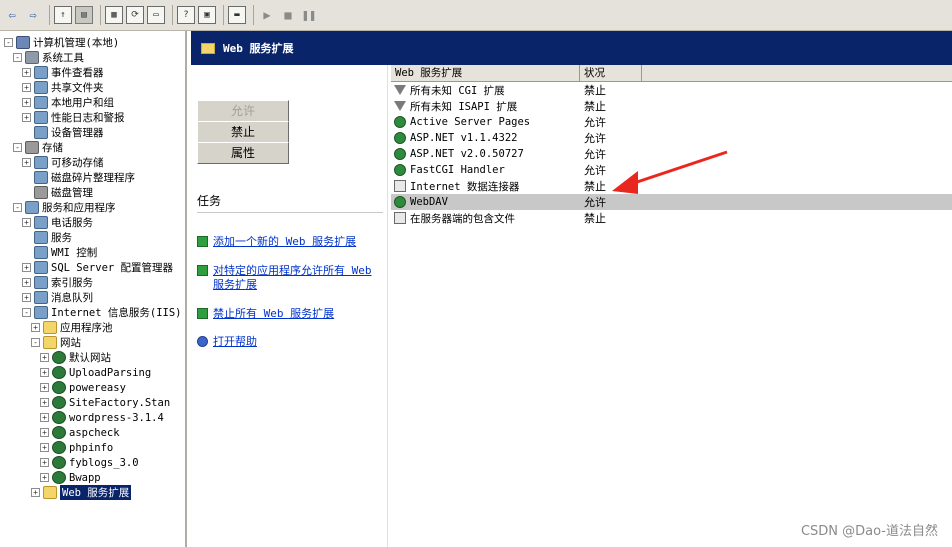 This screenshot has height=547, width=952. I want to click on allow-button: 允许, so click(243, 111).